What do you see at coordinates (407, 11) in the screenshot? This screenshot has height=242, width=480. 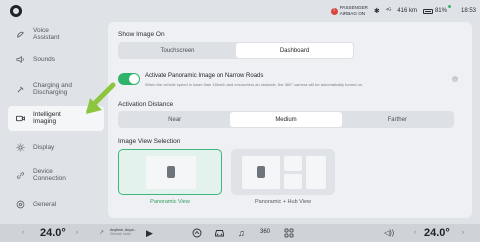 I see `range-text: 416 km` at bounding box center [407, 11].